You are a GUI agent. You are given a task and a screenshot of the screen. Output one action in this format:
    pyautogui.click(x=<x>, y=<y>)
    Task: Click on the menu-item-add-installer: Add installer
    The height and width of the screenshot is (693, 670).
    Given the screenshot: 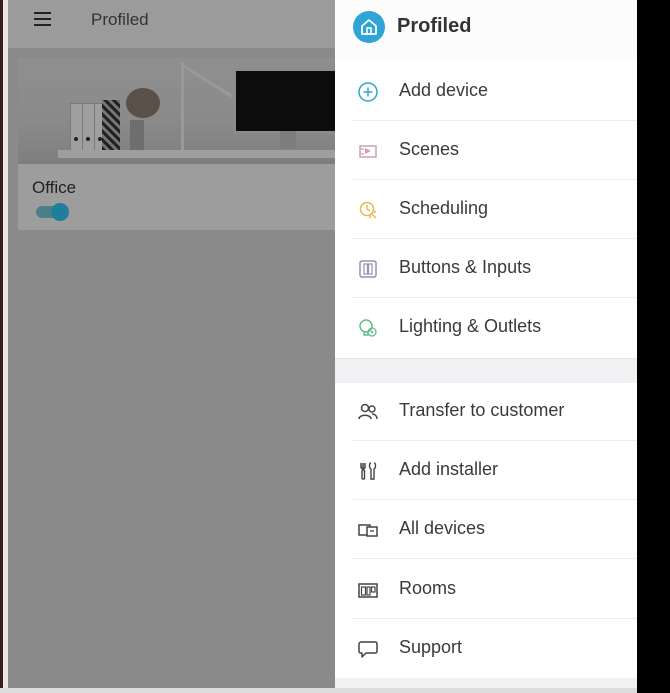 What is the action you would take?
    pyautogui.click(x=486, y=470)
    